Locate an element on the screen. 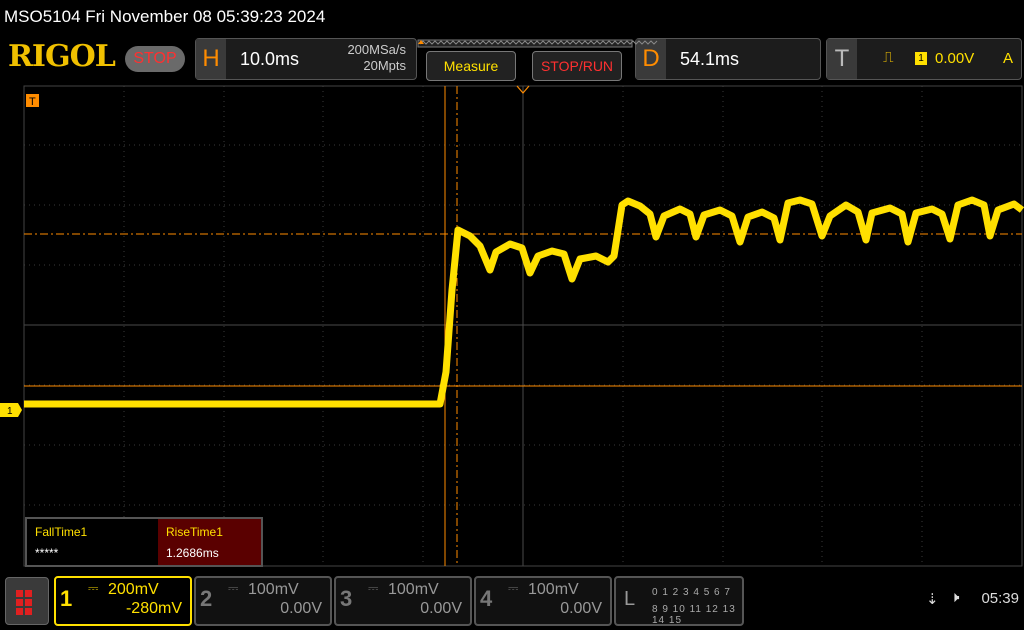 The height and width of the screenshot is (630, 1024). measurement-risetime: RiseTime1 1.2686ms is located at coordinates (209, 542).